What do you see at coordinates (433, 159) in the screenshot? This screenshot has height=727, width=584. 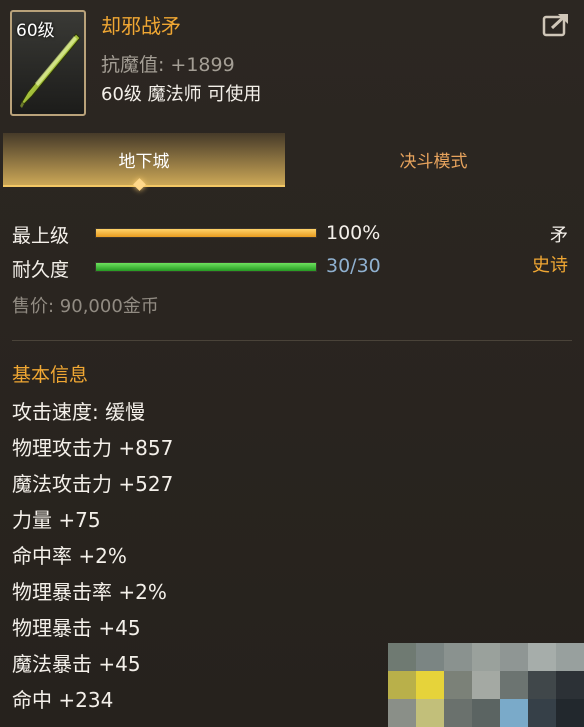 I see `tab-duel: 决斗模式` at bounding box center [433, 159].